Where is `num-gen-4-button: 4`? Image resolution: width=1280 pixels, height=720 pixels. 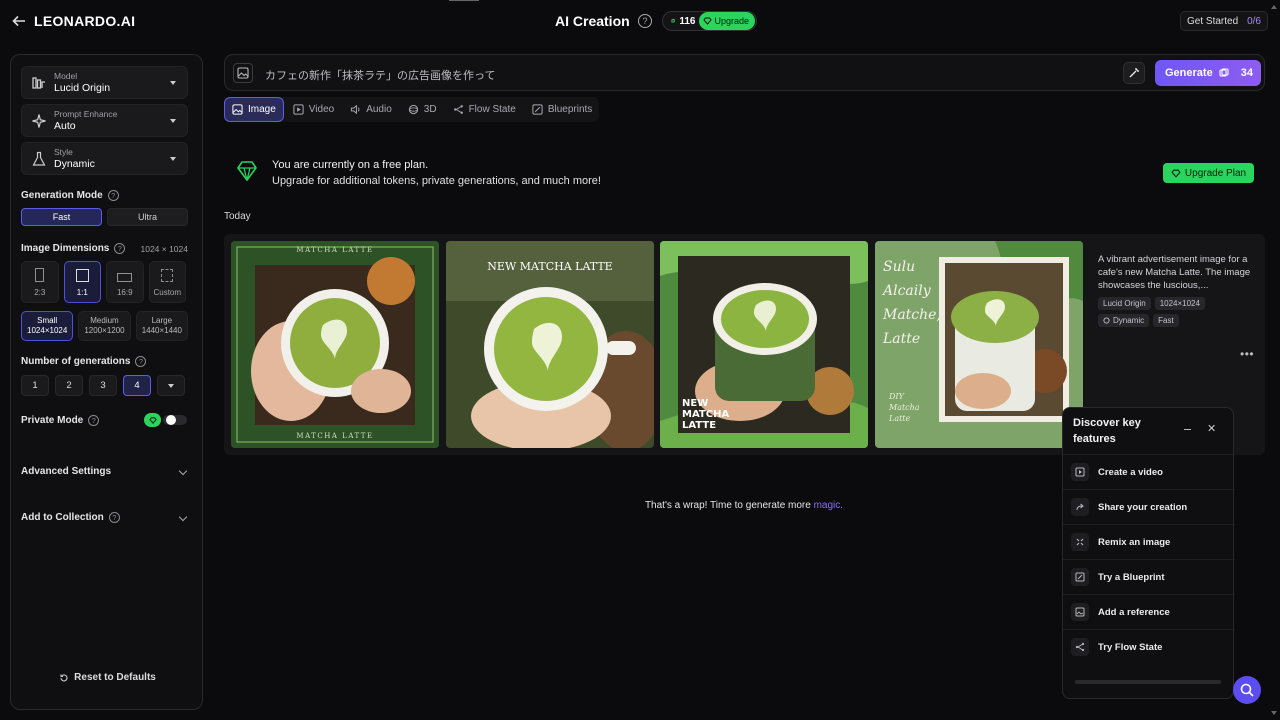 num-gen-4-button: 4 is located at coordinates (137, 385).